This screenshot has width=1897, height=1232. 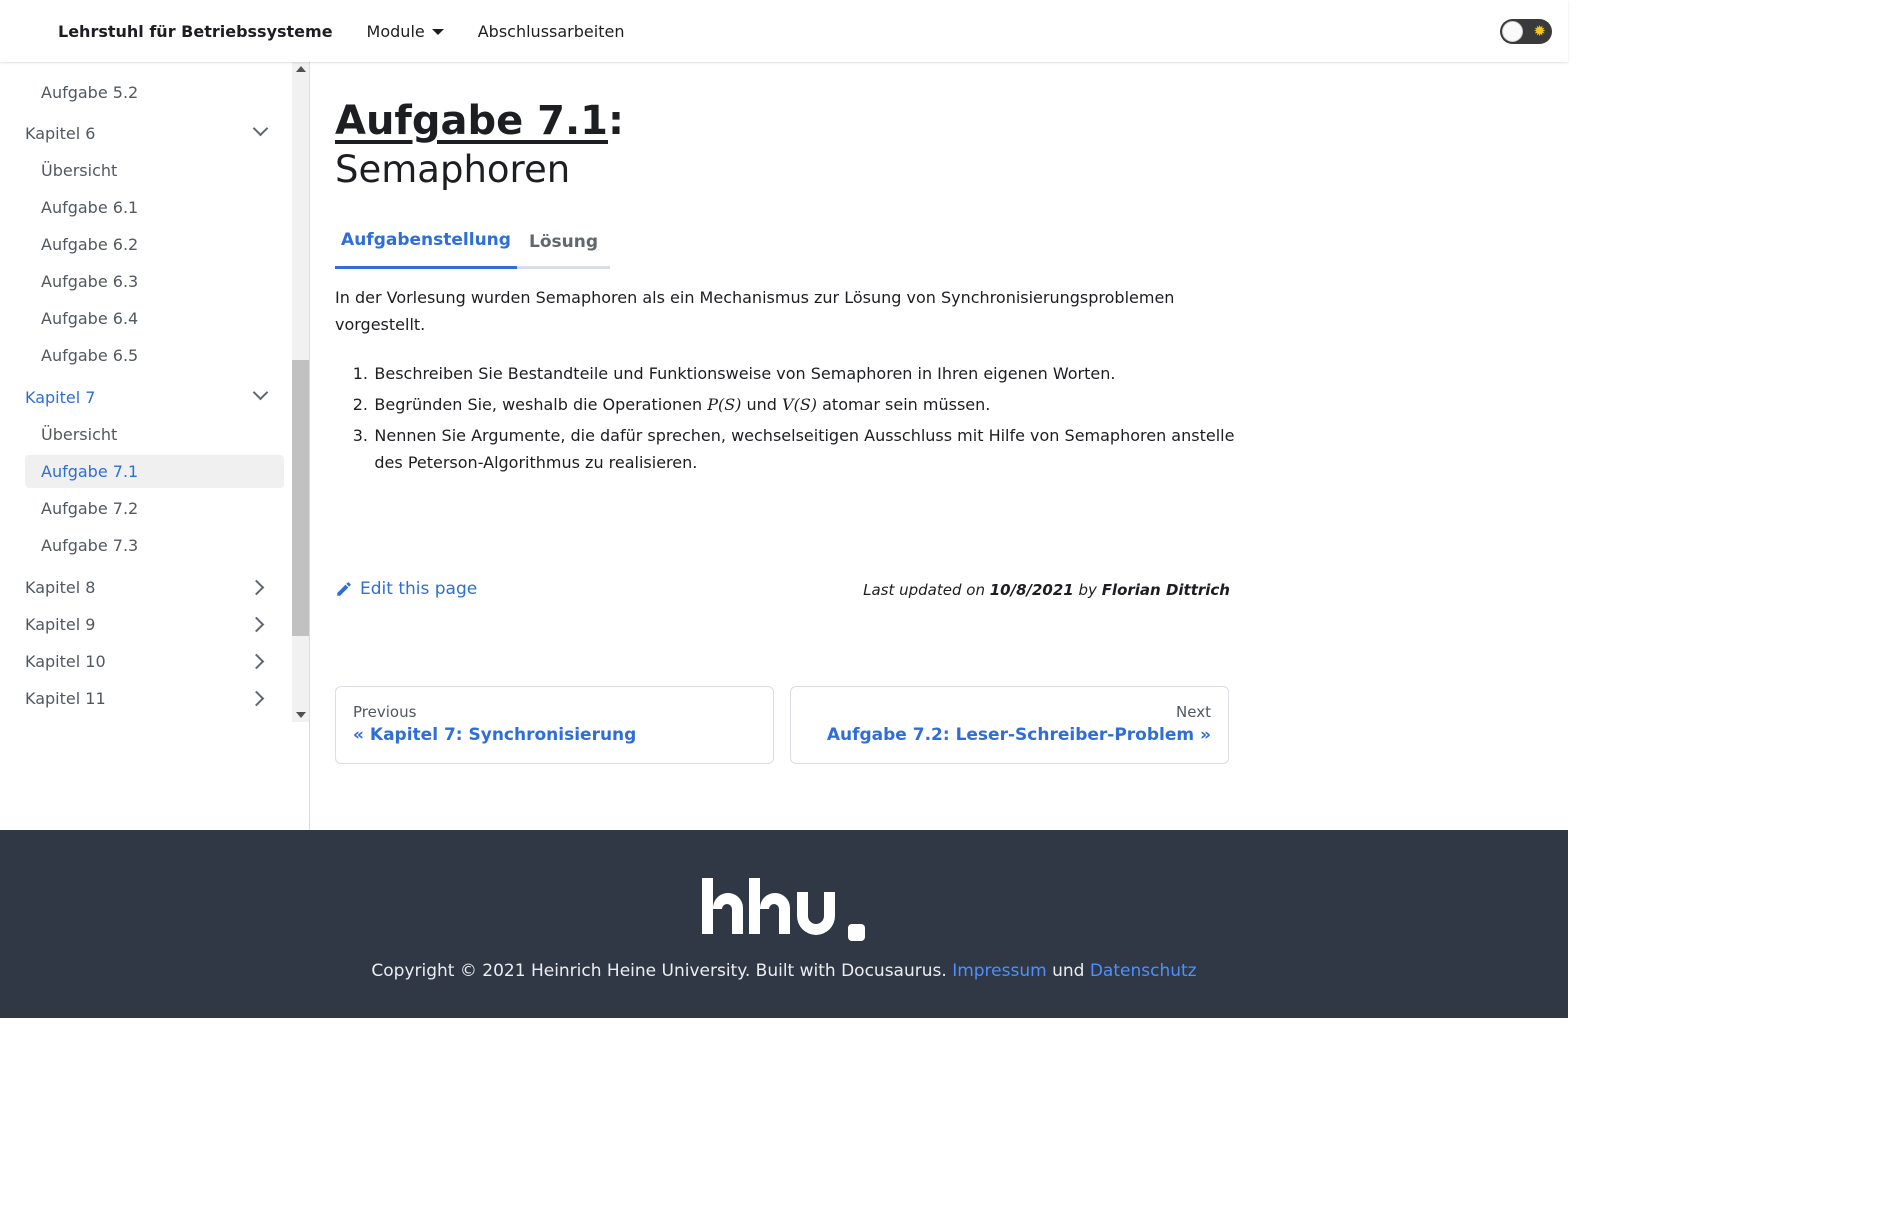 I want to click on sidebar-scrollbar-thumb, so click(x=300, y=498).